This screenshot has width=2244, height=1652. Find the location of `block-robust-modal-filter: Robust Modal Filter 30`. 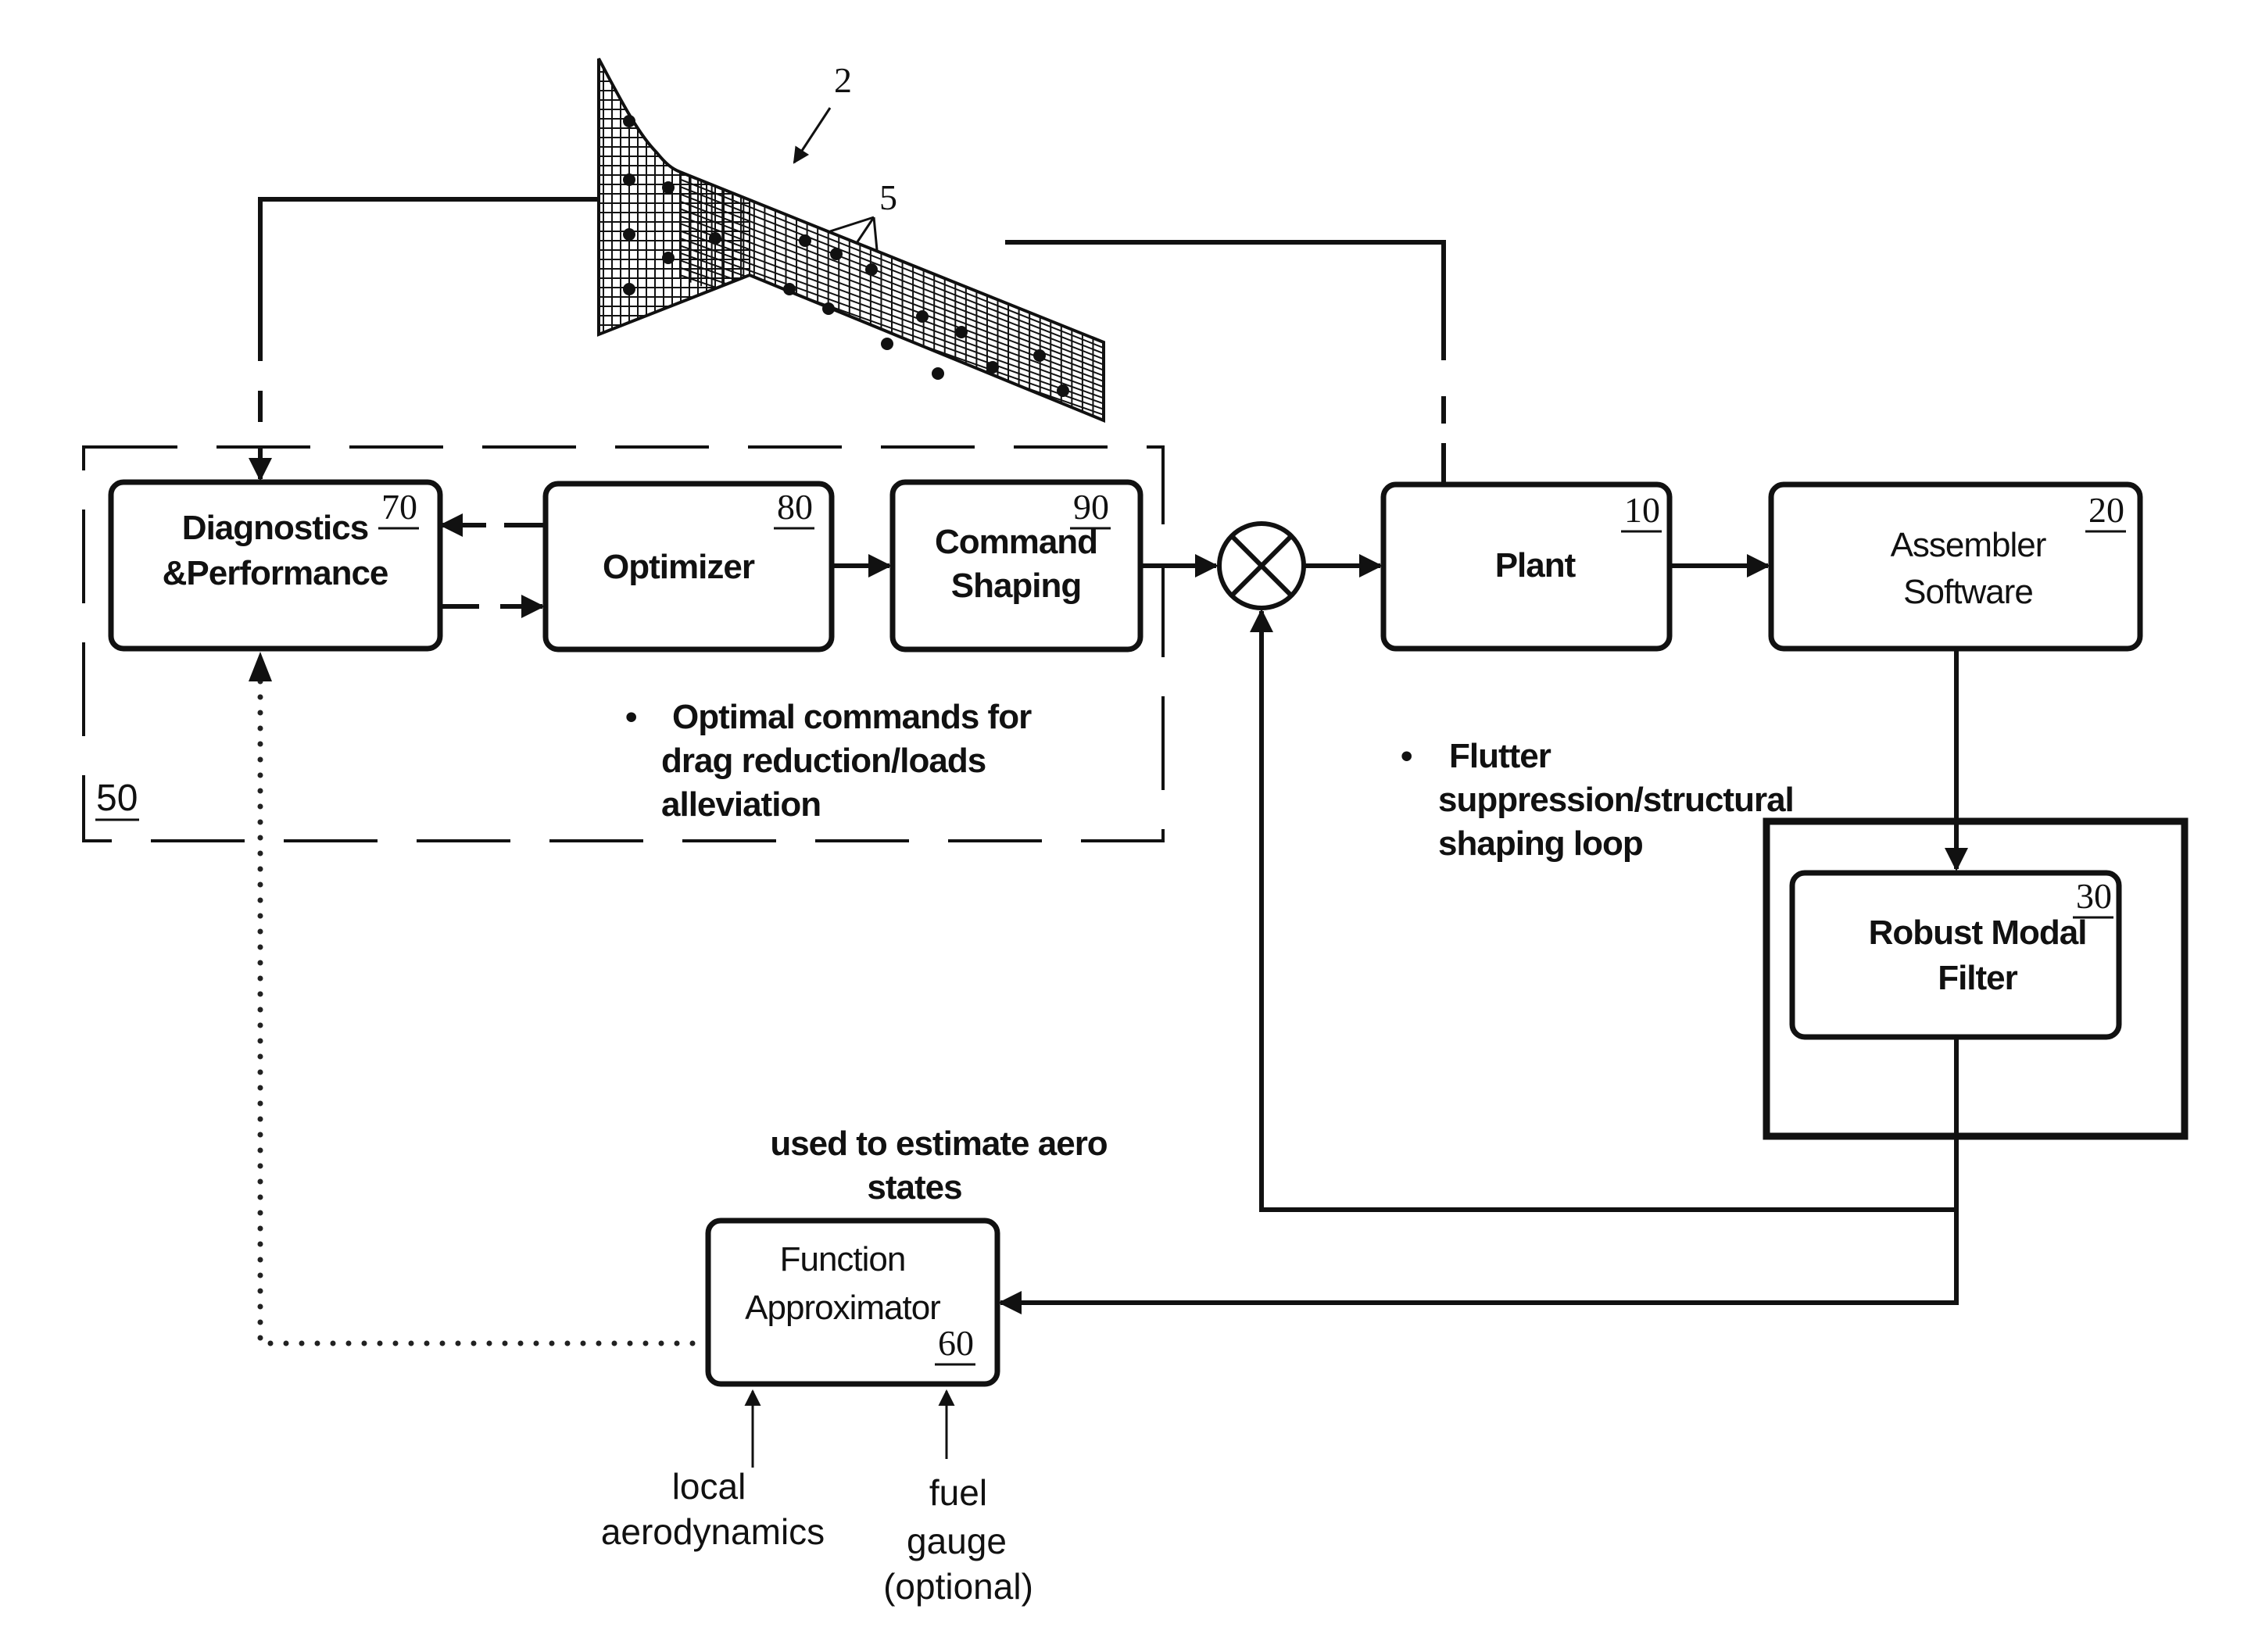

block-robust-modal-filter: Robust Modal Filter 30 is located at coordinates (1955, 955).